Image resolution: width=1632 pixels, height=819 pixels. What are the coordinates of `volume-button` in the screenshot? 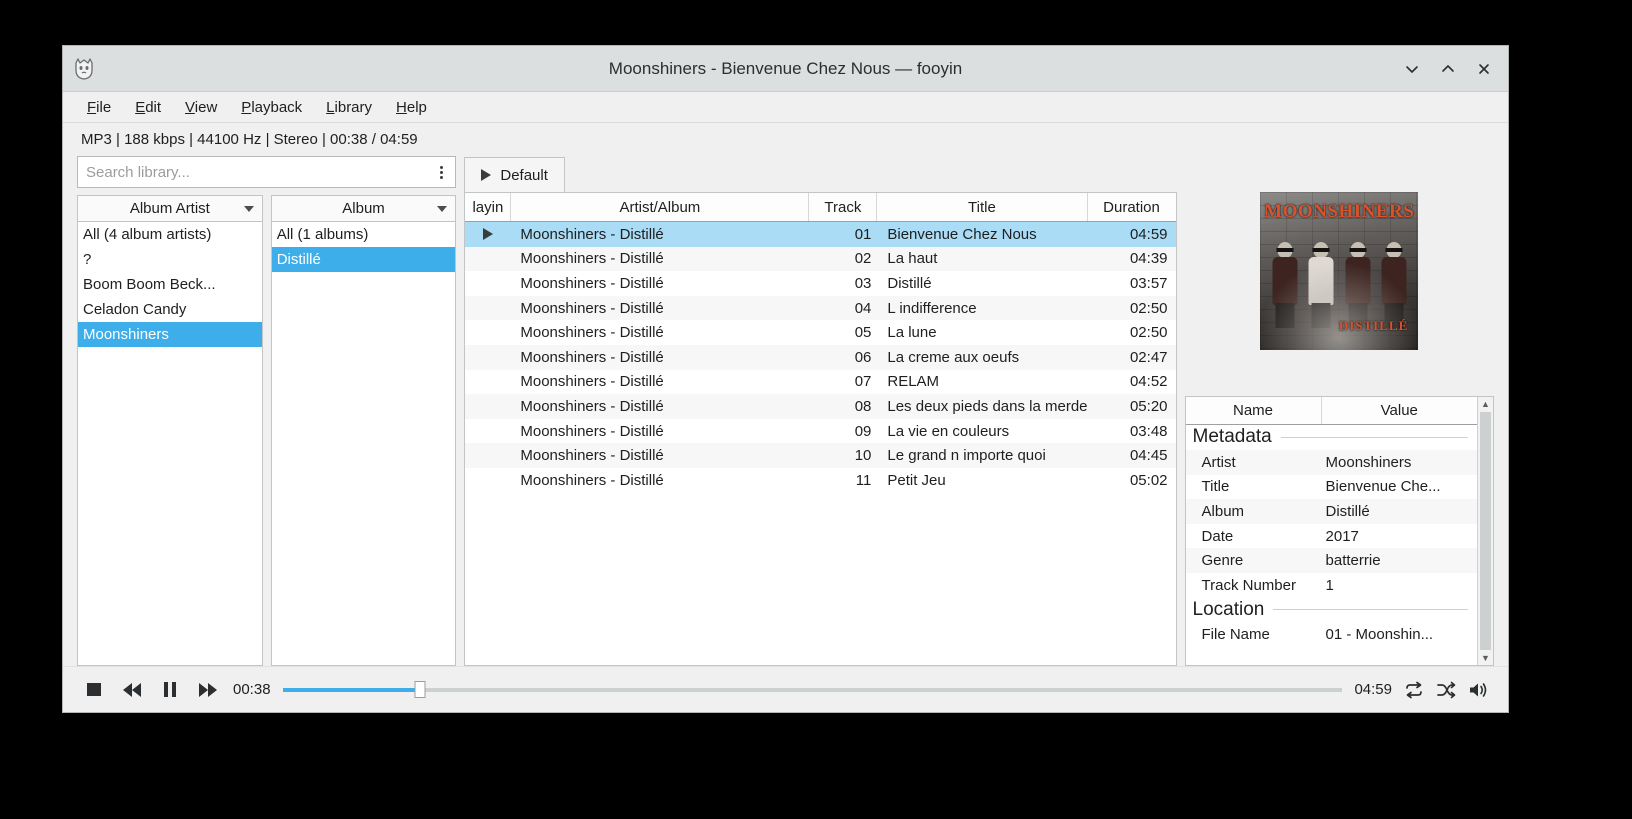 It's located at (1479, 690).